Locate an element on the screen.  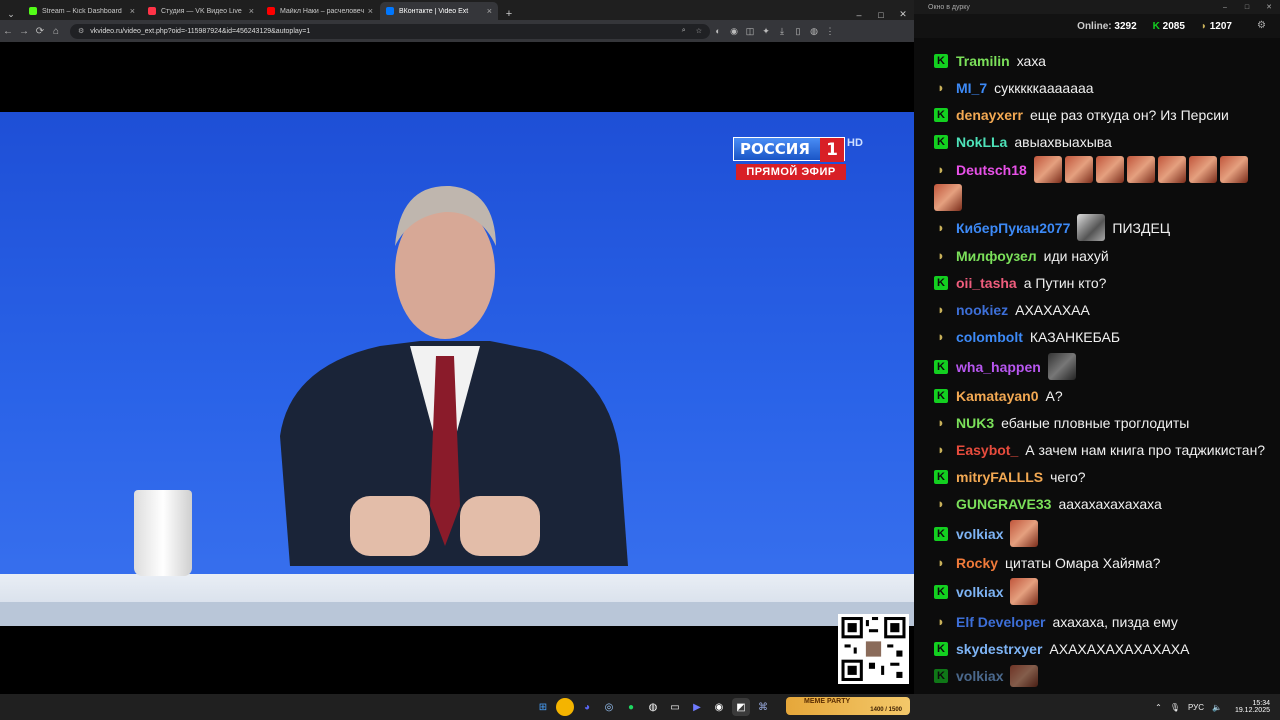
chrome-icon is located at coordinates (565, 707).